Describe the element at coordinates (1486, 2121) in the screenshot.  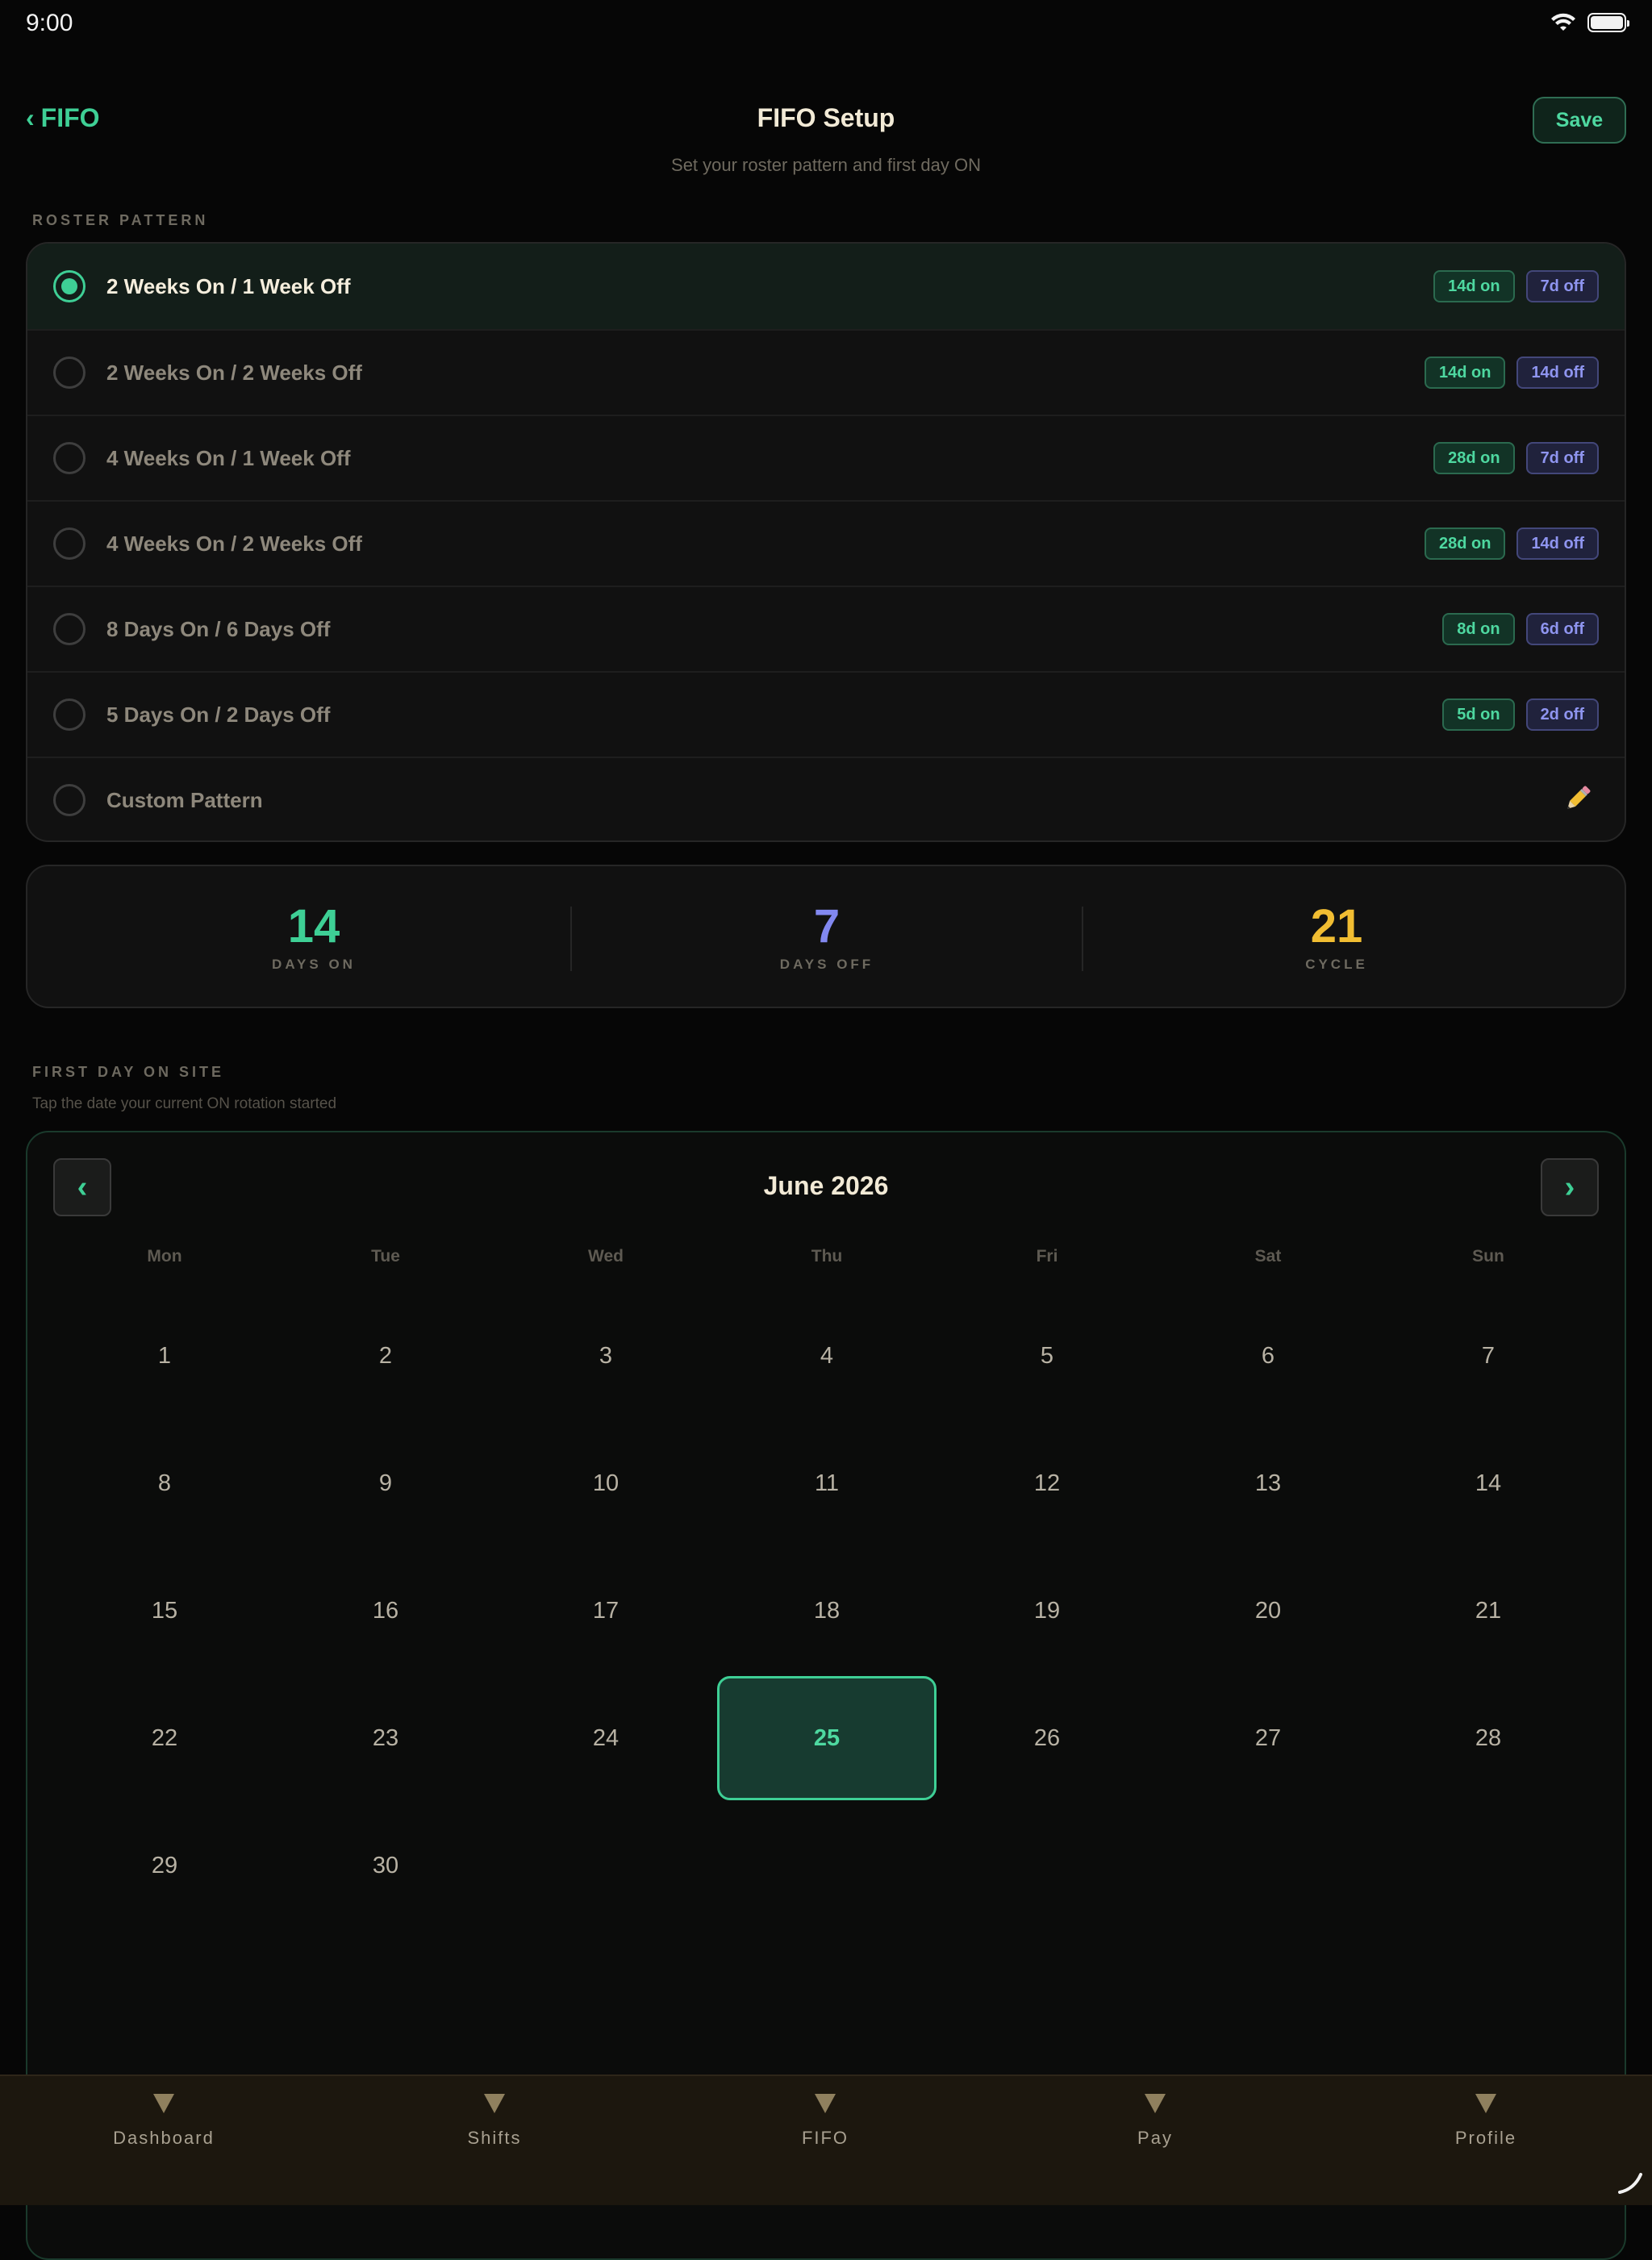
I see `tab-profile: Profile` at that location.